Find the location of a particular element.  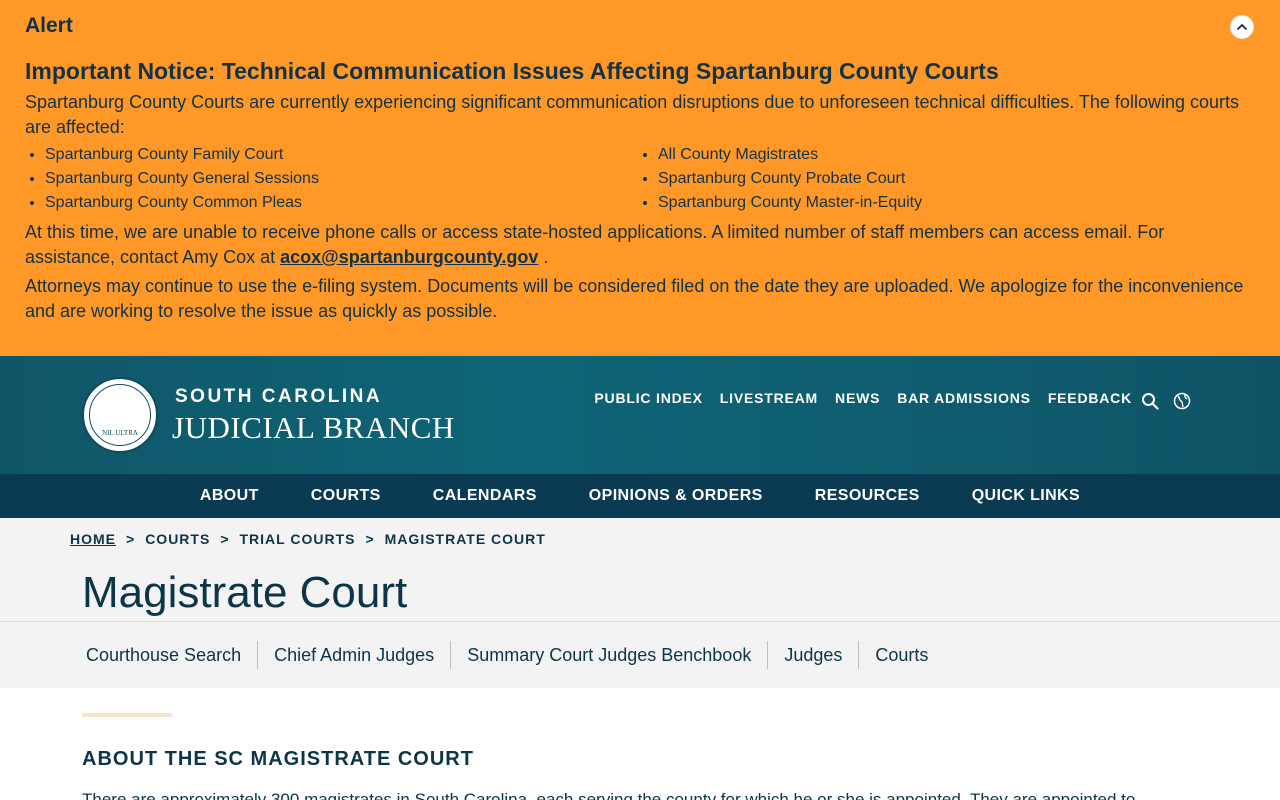

breadcrumb-courts: COURTS is located at coordinates (177, 539).